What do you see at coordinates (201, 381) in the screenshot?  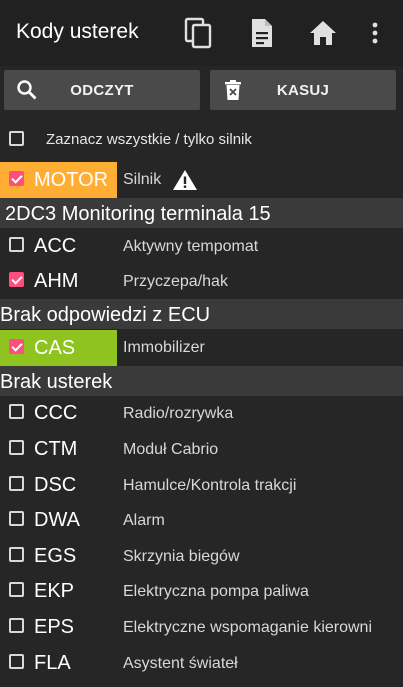 I see `section-header-no-faults: Brak usterek` at bounding box center [201, 381].